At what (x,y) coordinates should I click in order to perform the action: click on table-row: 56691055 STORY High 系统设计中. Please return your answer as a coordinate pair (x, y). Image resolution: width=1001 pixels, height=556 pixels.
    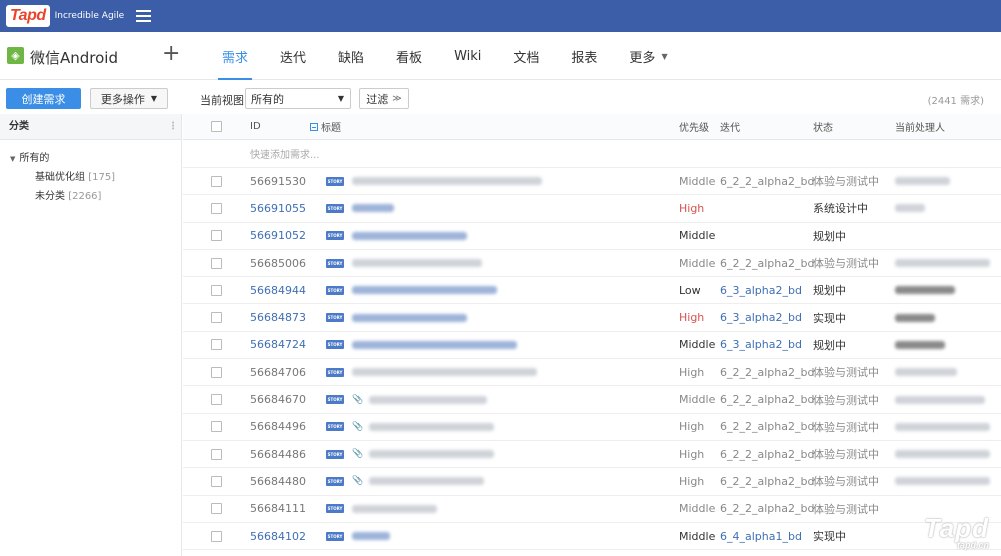
    Looking at the image, I should click on (592, 209).